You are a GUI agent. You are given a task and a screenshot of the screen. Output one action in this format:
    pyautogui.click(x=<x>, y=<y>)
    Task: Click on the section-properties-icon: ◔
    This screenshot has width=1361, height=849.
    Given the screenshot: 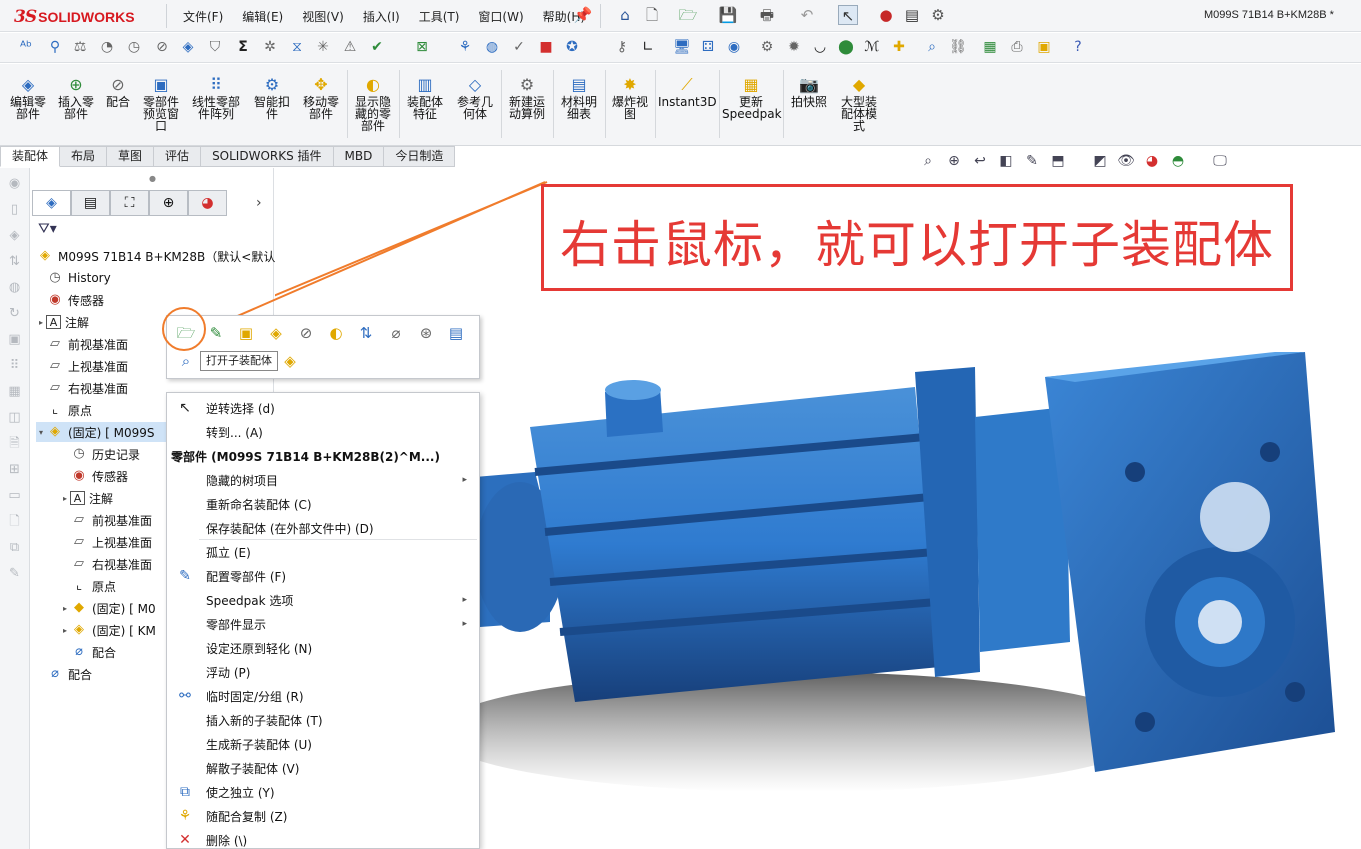 What is the action you would take?
    pyautogui.click(x=107, y=47)
    